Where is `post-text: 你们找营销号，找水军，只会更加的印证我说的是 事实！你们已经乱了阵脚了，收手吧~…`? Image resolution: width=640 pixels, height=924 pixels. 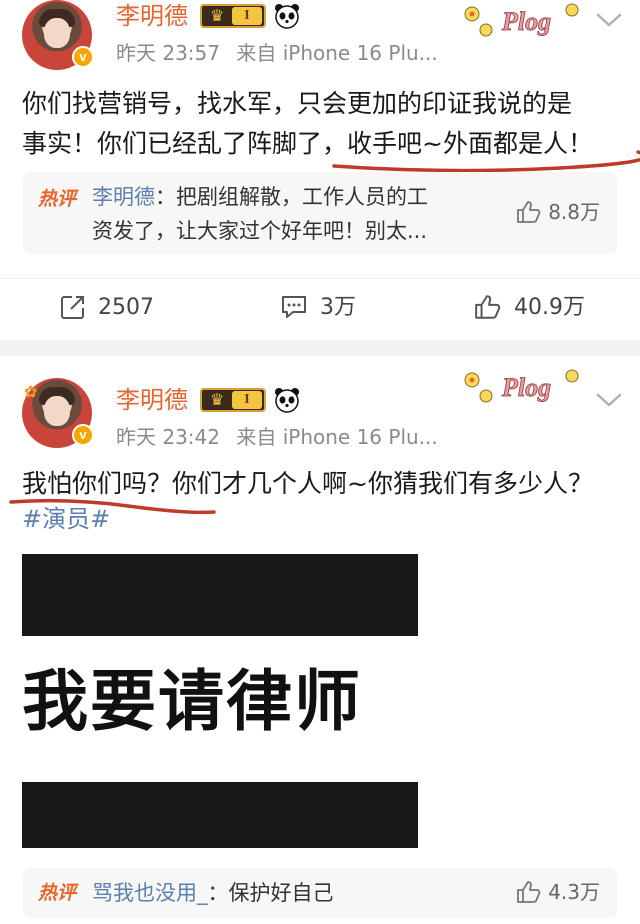
post-text: 你们找营销号，找水军，只会更加的印证我说的是 事实！你们已经乱了阵脚了，收手吧~… is located at coordinates (328, 124).